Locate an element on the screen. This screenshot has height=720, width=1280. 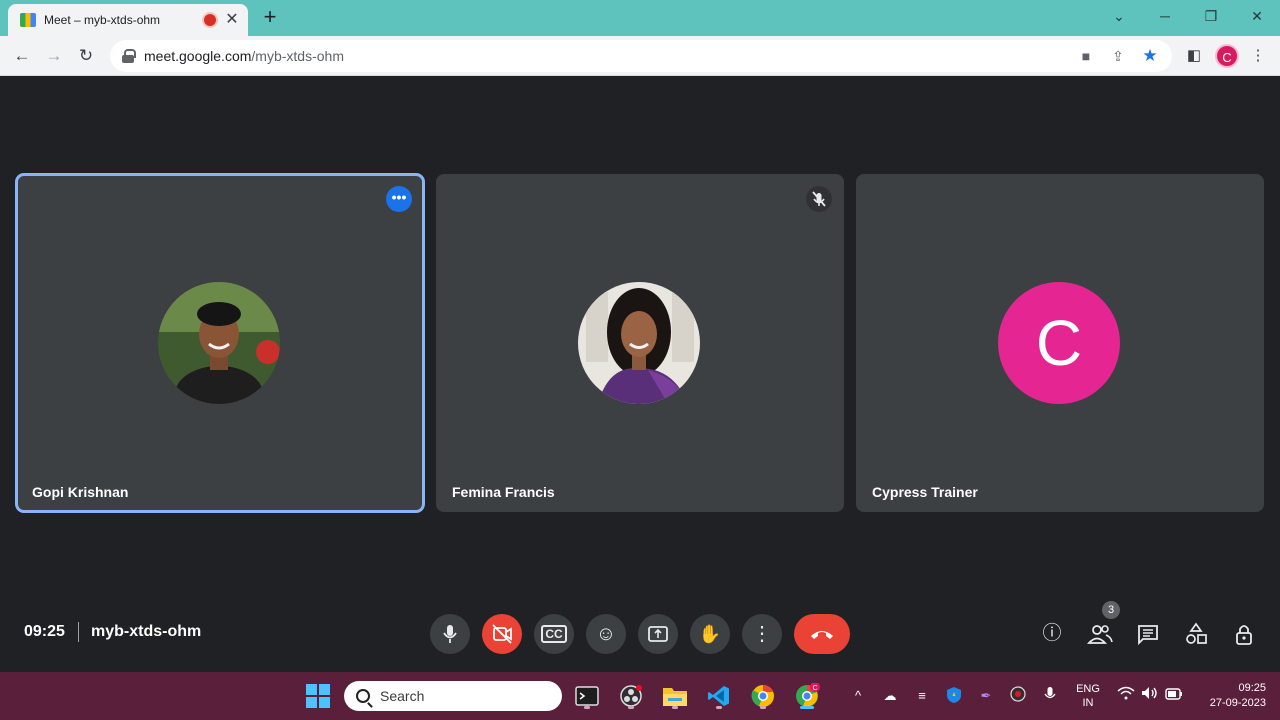
back-icon: ← is located at coordinates (22, 56).